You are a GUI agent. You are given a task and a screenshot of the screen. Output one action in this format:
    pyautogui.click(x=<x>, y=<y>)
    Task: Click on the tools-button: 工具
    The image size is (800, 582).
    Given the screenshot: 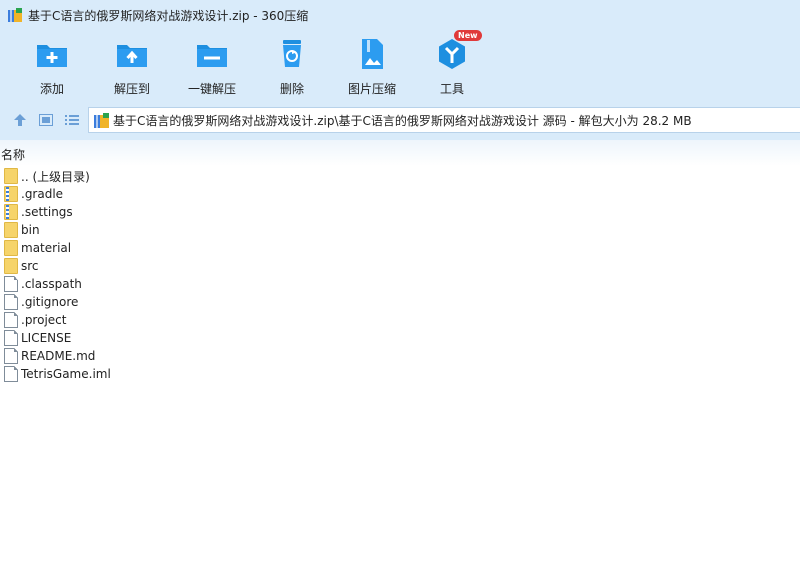 What is the action you would take?
    pyautogui.click(x=452, y=68)
    